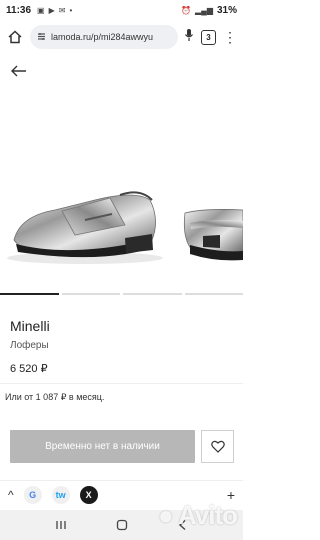  Describe the element at coordinates (29, 369) in the screenshot. I see `product-price: 6 520 ₽` at that location.